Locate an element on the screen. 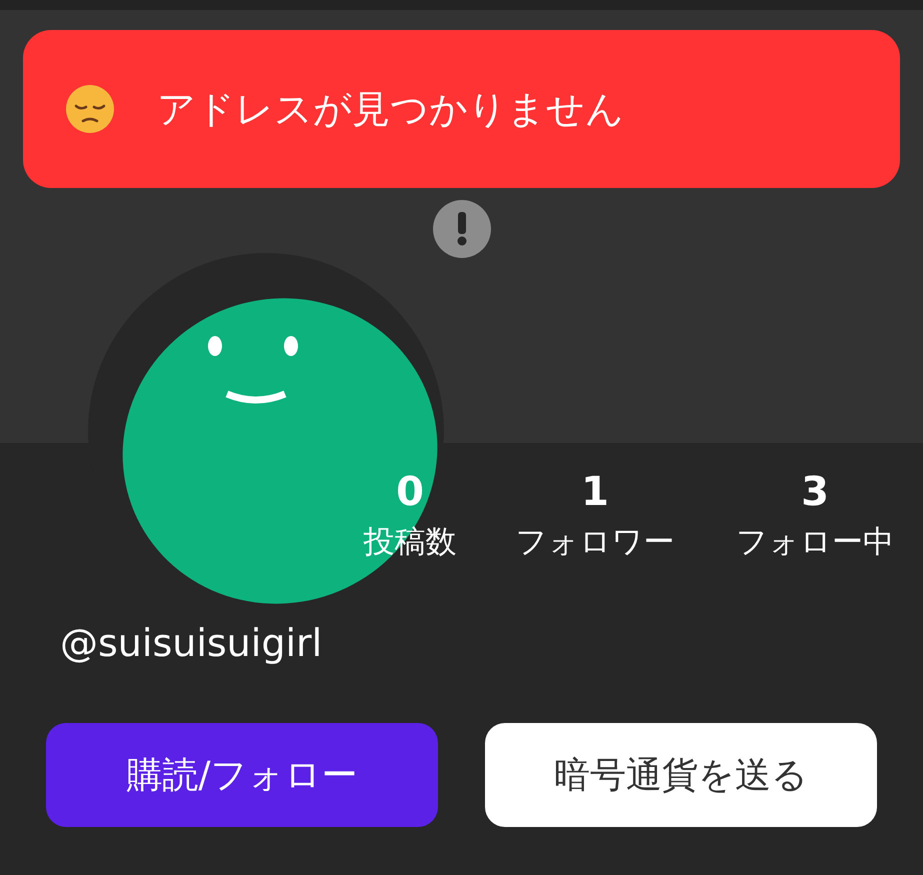  stat-label: フォロワー is located at coordinates (595, 542).